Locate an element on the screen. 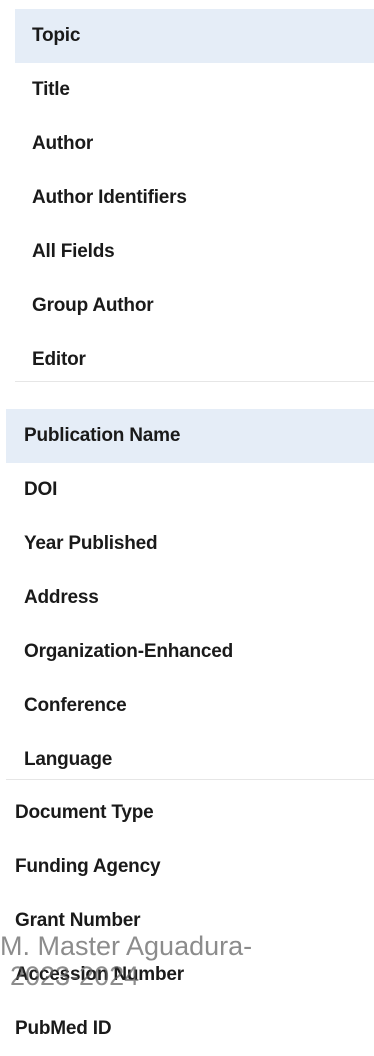 This screenshot has width=374, height=1056. field-option-year-published: Year Published is located at coordinates (190, 544).